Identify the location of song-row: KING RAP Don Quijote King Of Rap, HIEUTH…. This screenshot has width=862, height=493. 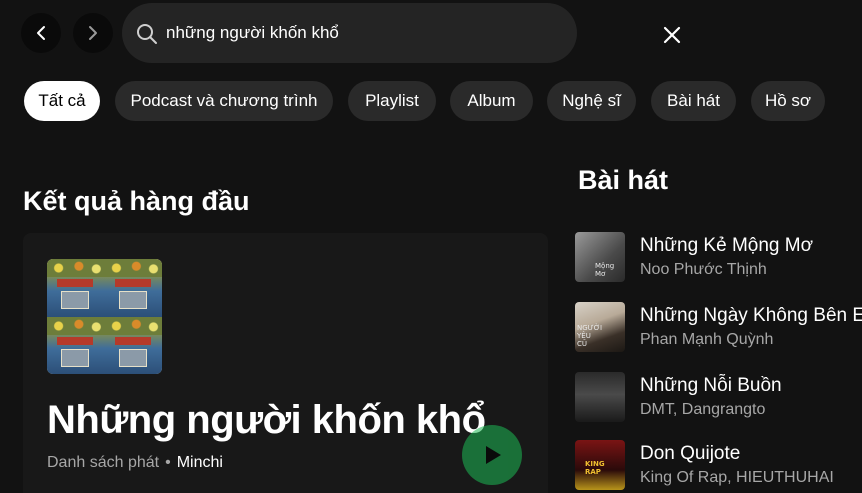
(718, 466).